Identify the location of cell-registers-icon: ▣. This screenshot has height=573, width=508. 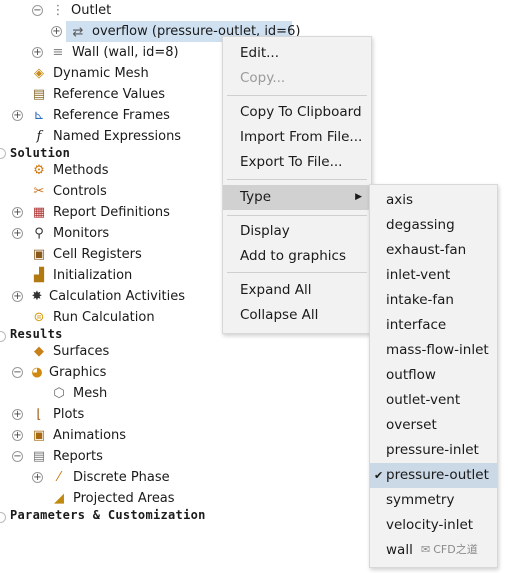
(39, 254).